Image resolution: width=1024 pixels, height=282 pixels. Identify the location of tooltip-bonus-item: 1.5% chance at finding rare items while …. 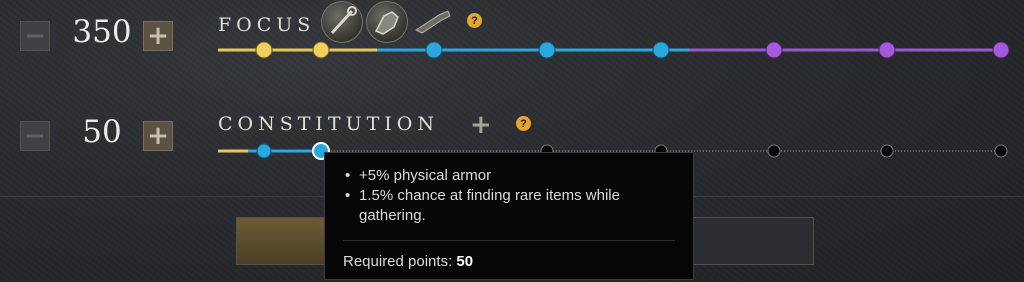
(510, 206).